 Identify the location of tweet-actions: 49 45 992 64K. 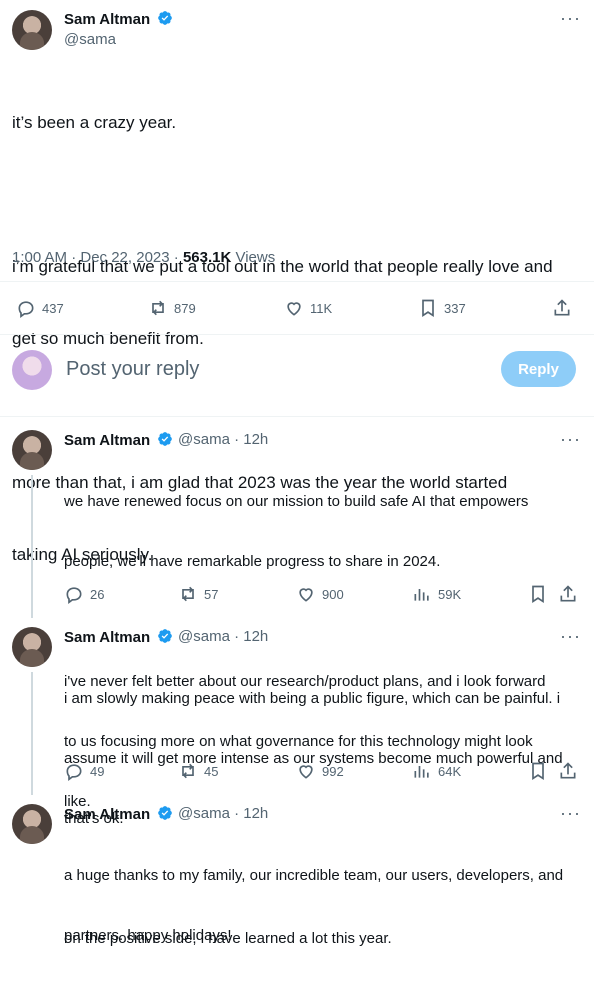
(297, 772).